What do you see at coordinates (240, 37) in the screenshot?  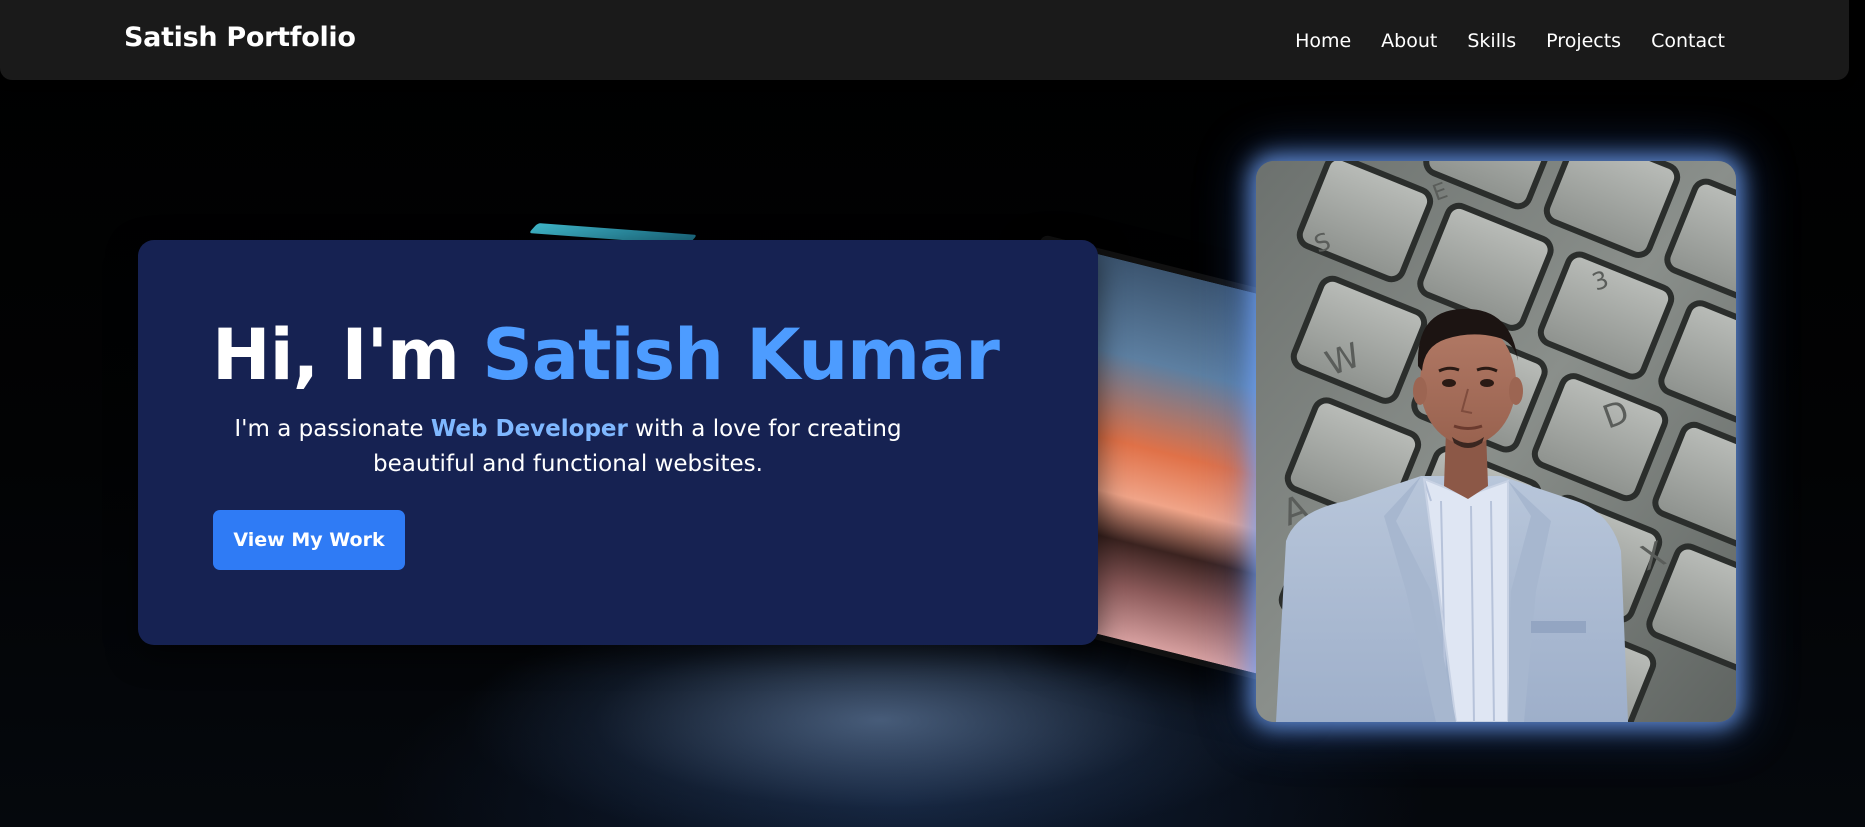 I see `brand-logo: Satish Portfolio` at bounding box center [240, 37].